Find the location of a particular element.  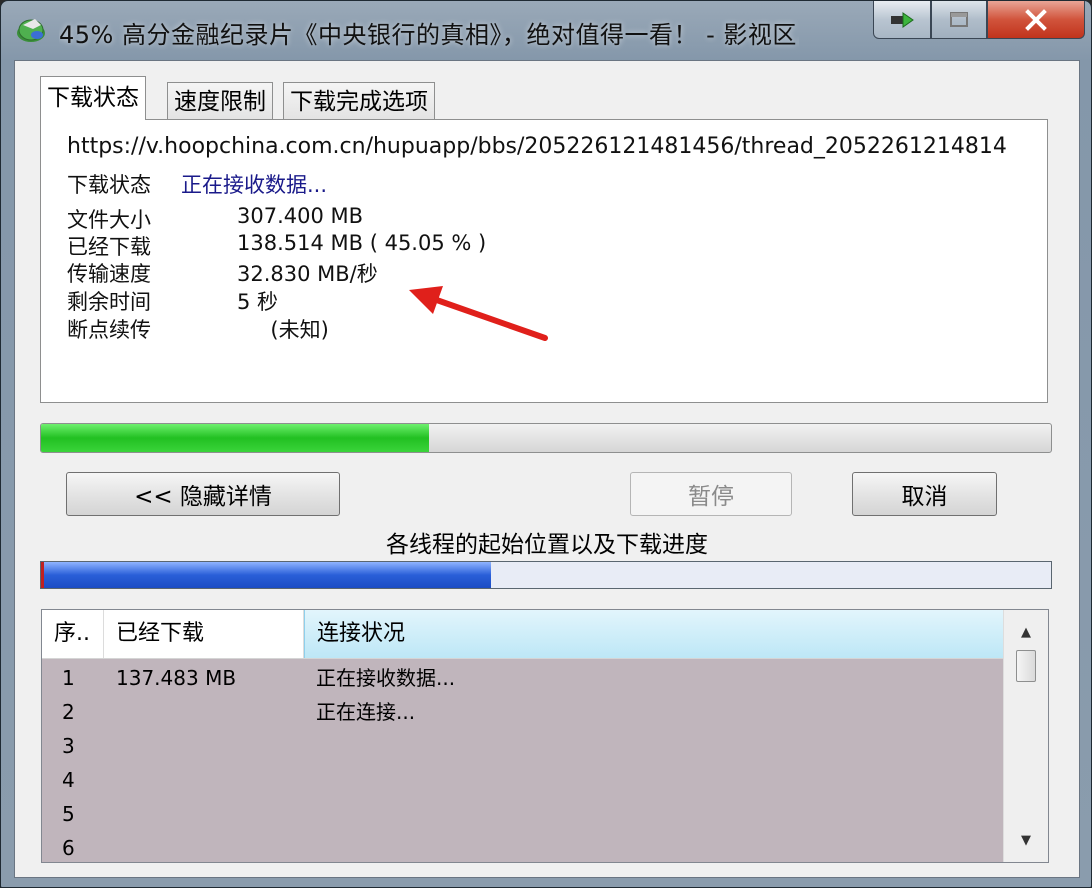

thread-start-marker is located at coordinates (42, 575).